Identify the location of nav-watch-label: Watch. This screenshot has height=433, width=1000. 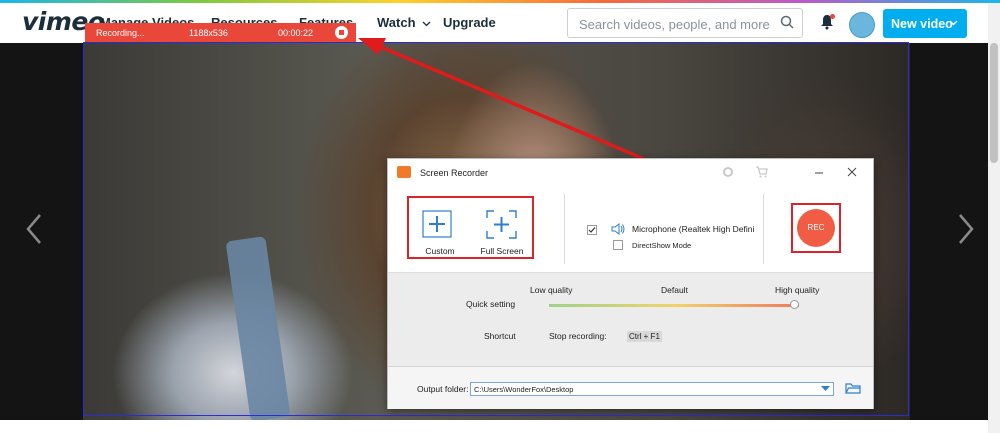
(396, 22).